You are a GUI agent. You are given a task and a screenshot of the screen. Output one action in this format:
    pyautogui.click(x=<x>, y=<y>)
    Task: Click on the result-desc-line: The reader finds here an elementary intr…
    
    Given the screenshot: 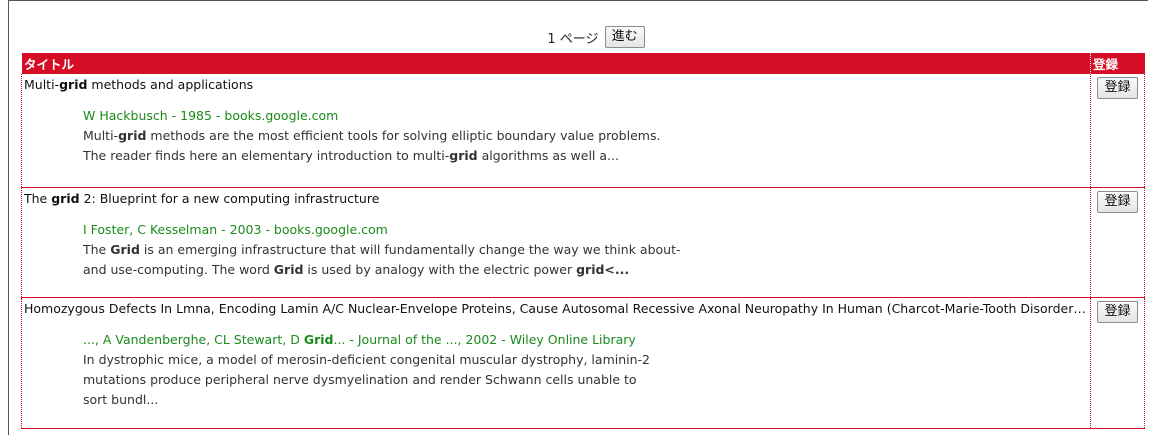 What is the action you would take?
    pyautogui.click(x=585, y=156)
    